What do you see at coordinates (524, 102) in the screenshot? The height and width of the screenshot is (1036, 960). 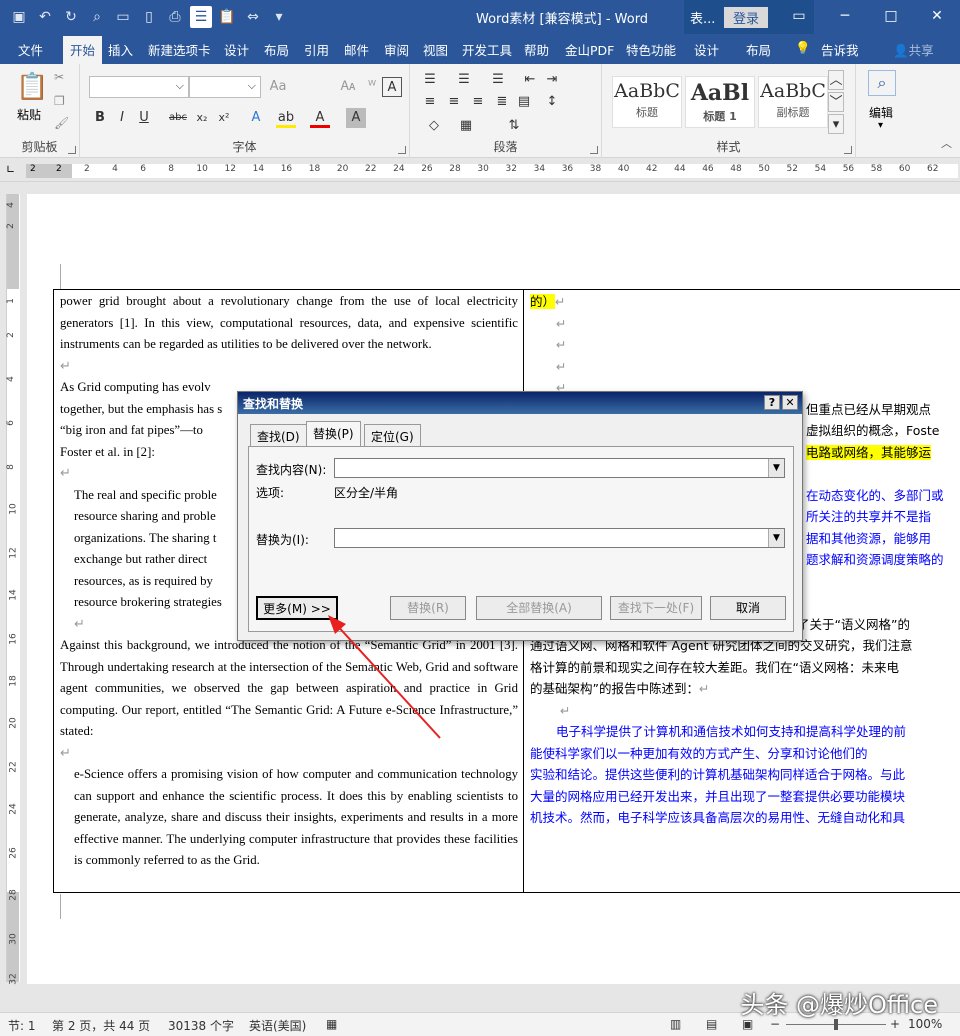 I see `distributed-icon: ▤` at bounding box center [524, 102].